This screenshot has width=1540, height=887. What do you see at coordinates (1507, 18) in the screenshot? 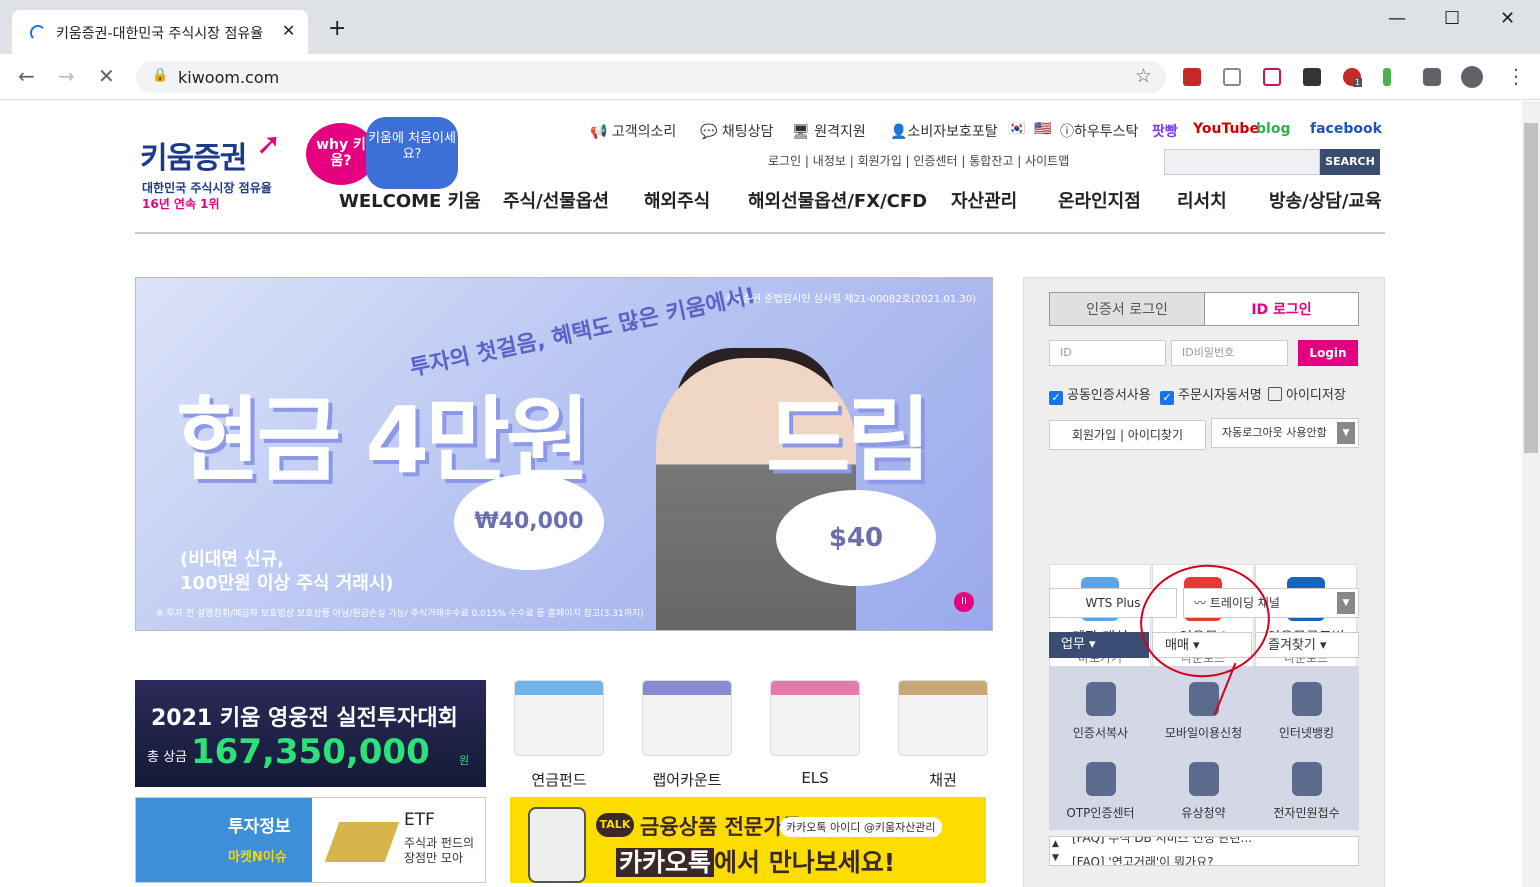
I see `close-window-button: ✕` at bounding box center [1507, 18].